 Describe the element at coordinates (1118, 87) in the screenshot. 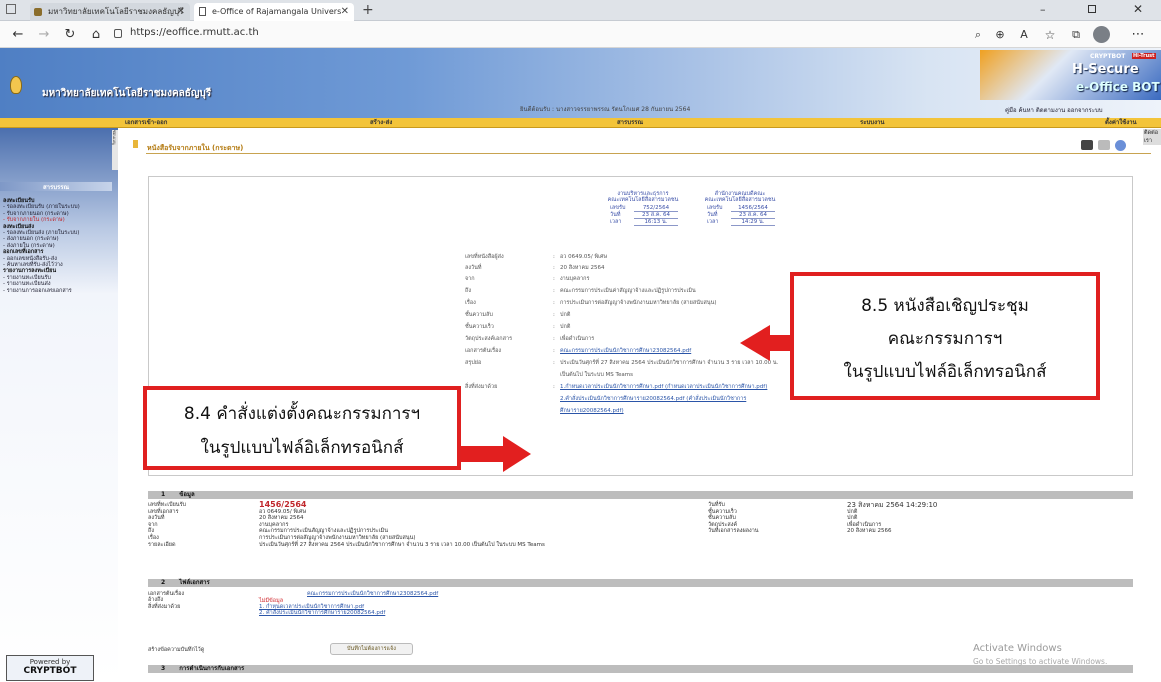

I see `brand-bottom: e-Office BOT` at that location.